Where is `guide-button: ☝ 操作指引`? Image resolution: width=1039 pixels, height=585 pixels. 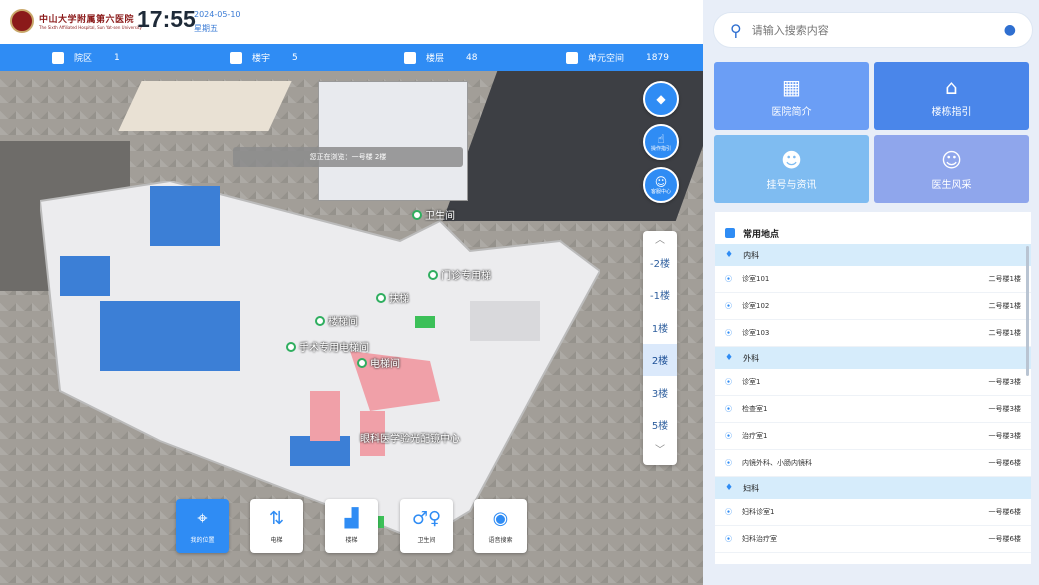 guide-button: ☝ 操作指引 is located at coordinates (661, 142).